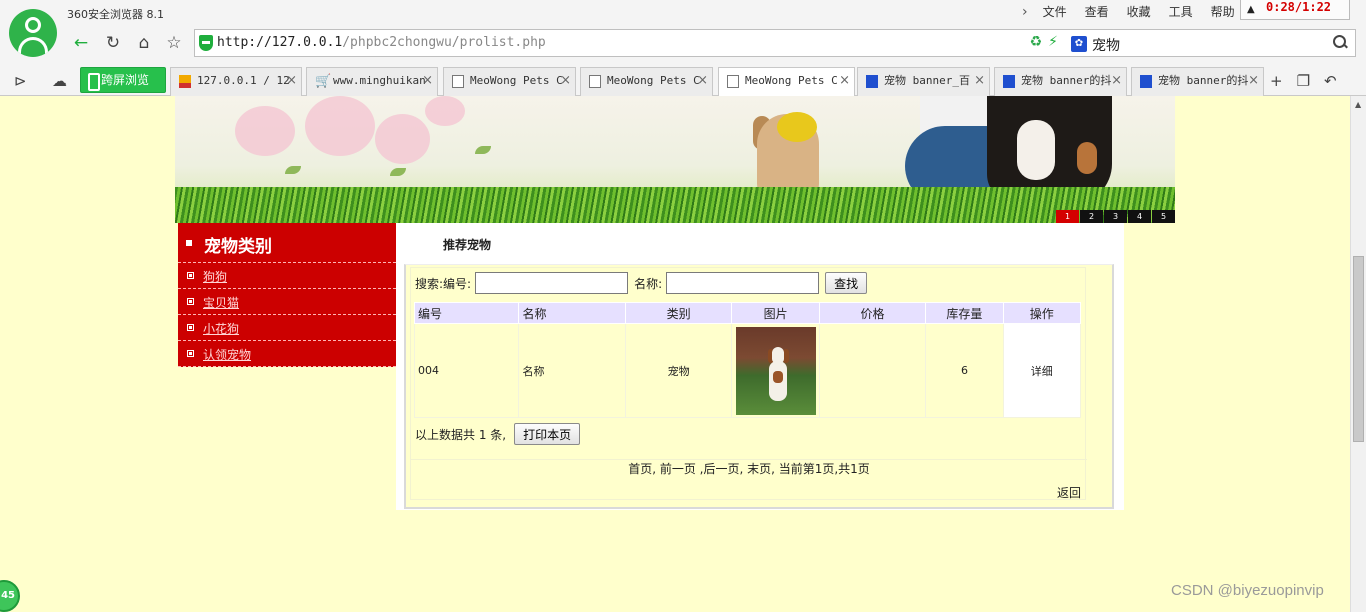  Describe the element at coordinates (1251, 9) in the screenshot. I see `shirt-icon: ▲` at that location.